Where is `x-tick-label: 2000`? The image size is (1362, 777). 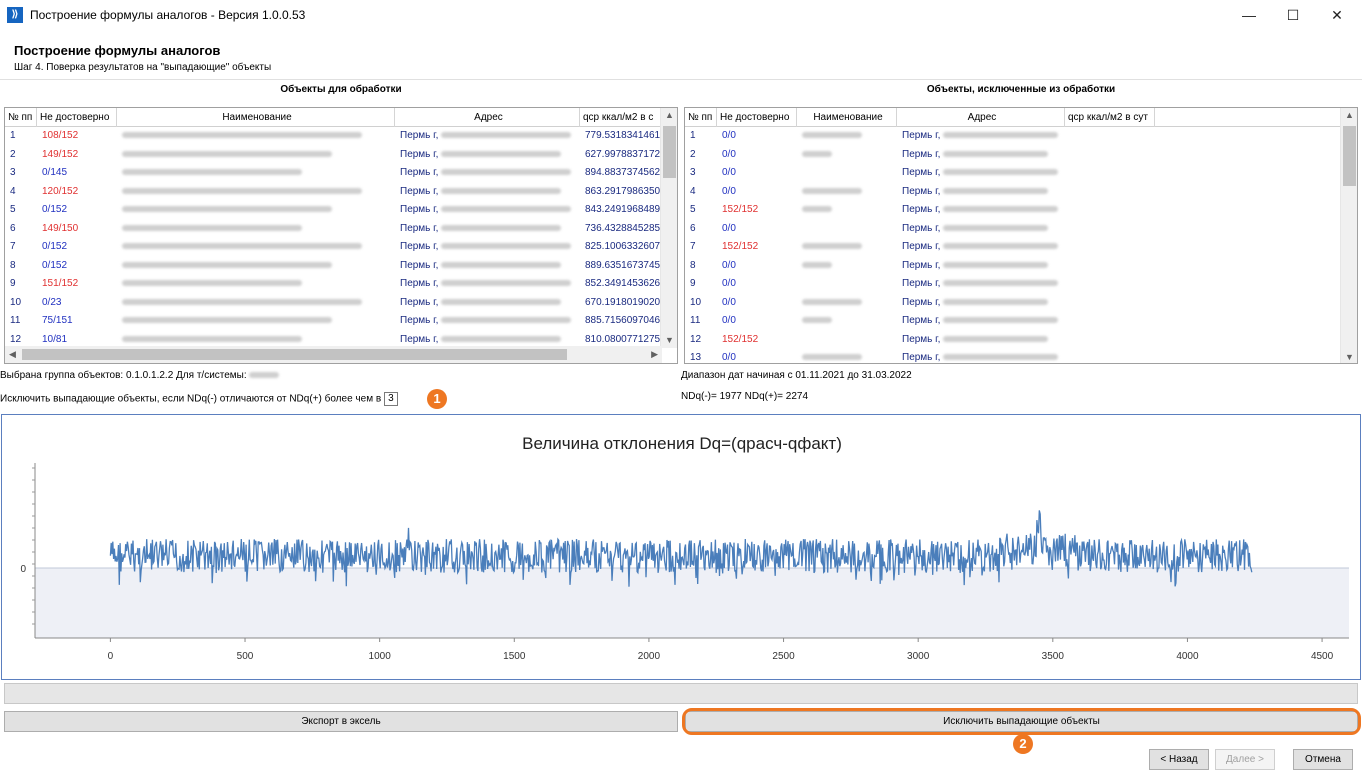 x-tick-label: 2000 is located at coordinates (649, 656).